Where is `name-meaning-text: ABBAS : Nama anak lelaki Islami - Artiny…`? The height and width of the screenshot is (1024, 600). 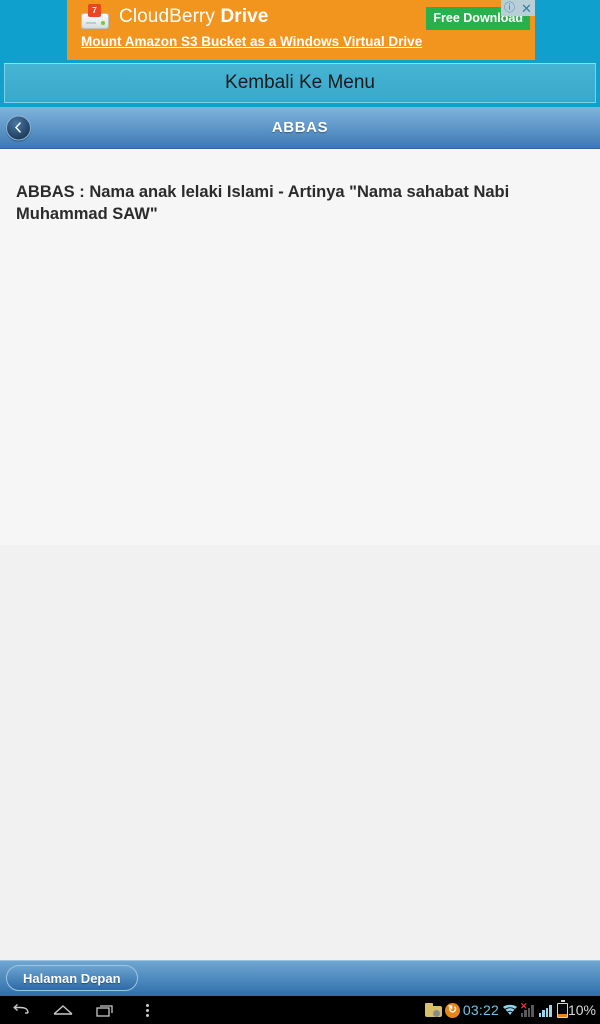 name-meaning-text: ABBAS : Nama anak lelaki Islami - Artiny… is located at coordinates (263, 203).